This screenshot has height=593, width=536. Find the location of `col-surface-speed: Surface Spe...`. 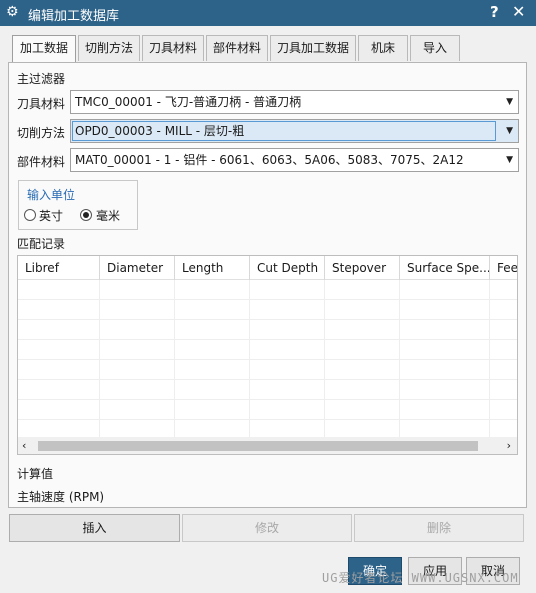

col-surface-speed: Surface Spe... is located at coordinates (445, 268).